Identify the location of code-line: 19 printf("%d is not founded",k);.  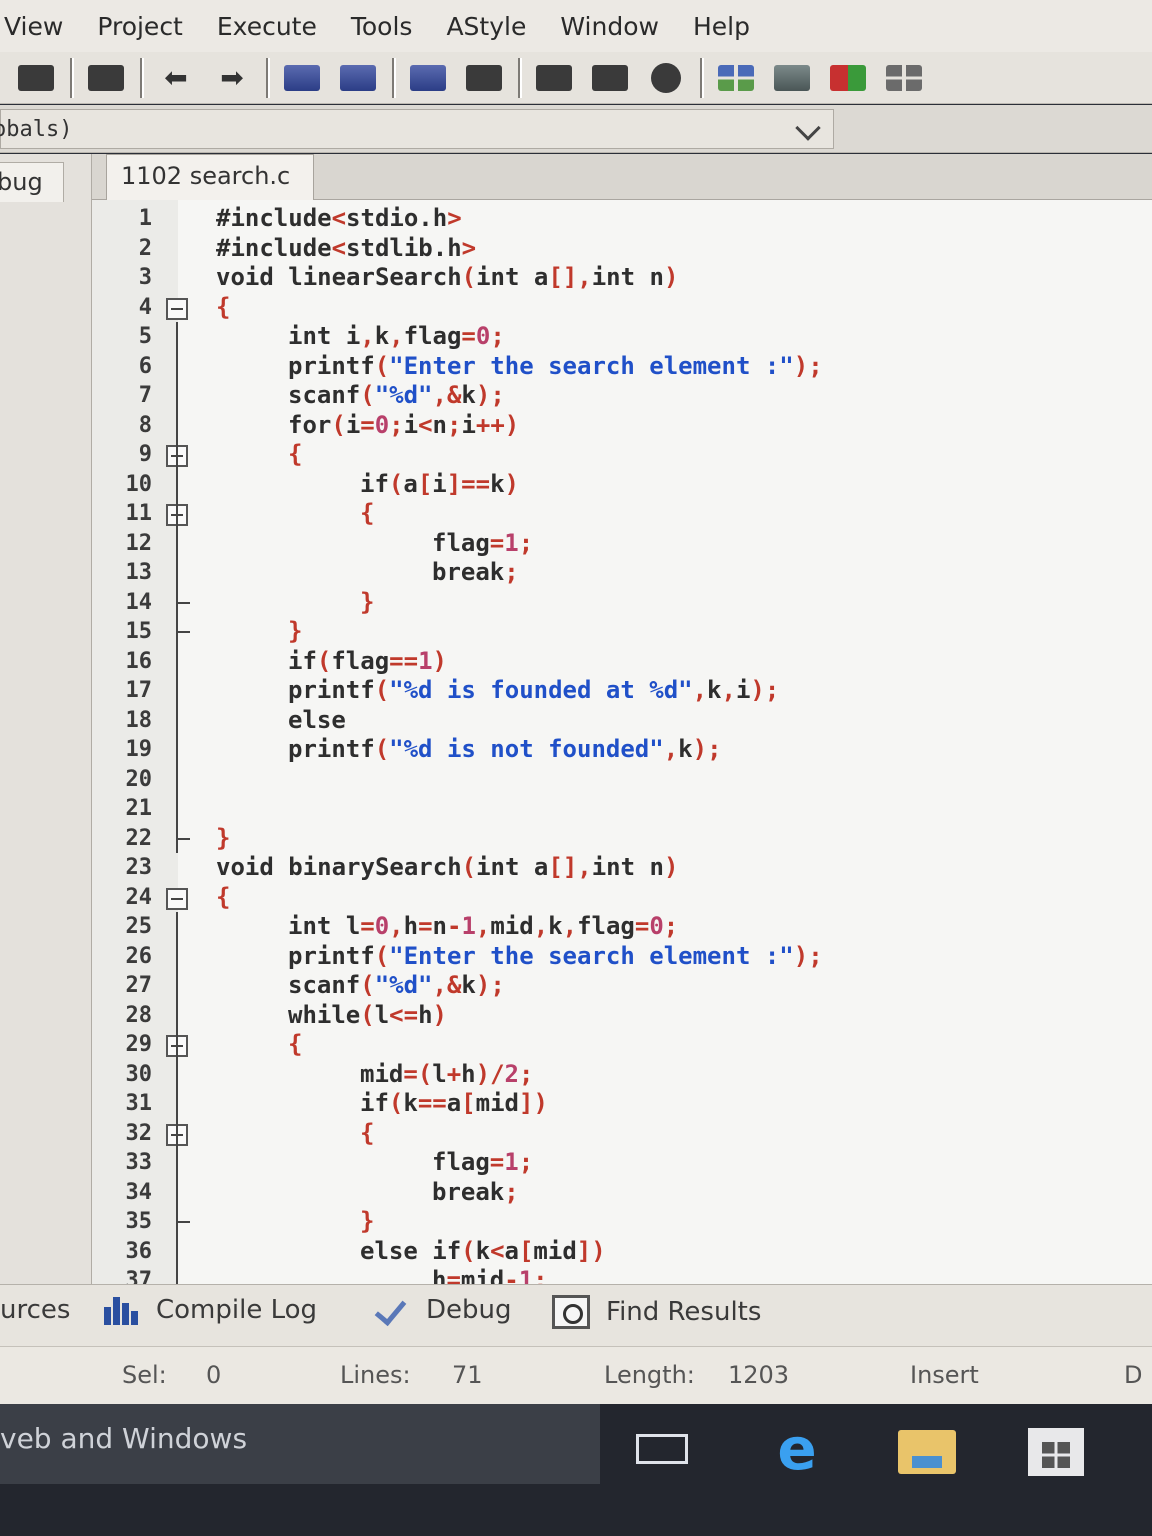
(622, 750).